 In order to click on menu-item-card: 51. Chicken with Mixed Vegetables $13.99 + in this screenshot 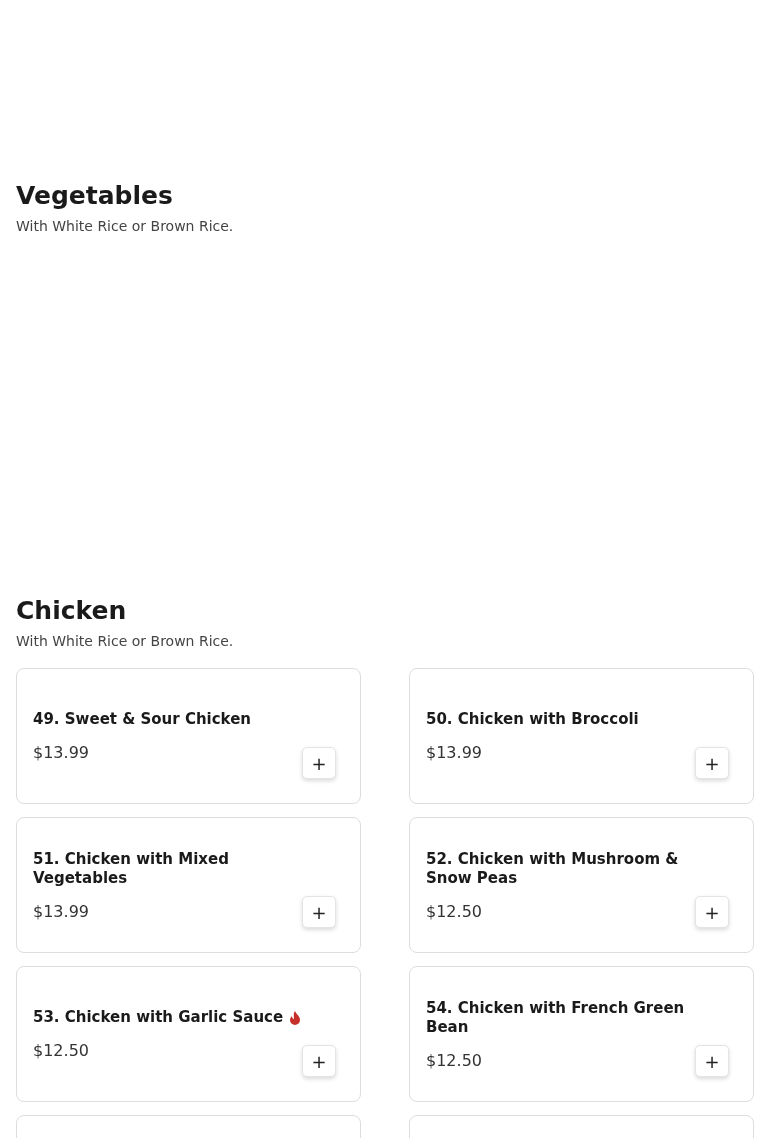, I will do `click(188, 885)`.